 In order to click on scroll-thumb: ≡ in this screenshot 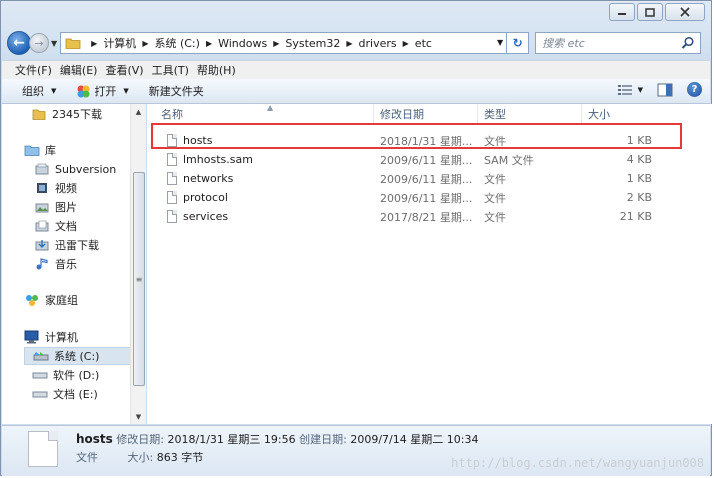, I will do `click(139, 279)`.